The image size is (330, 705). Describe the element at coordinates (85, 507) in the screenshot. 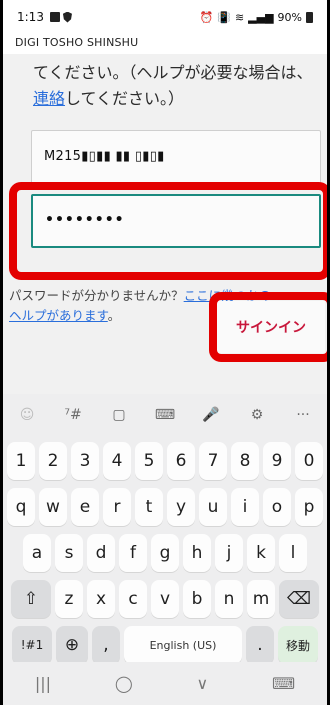

I see `key-e: e` at that location.